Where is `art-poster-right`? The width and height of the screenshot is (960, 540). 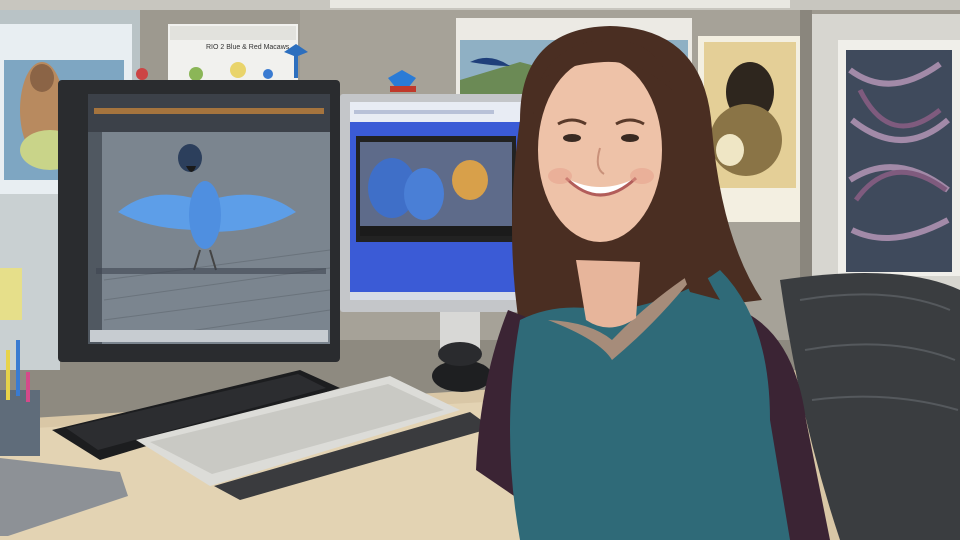 art-poster-right is located at coordinates (885, 159).